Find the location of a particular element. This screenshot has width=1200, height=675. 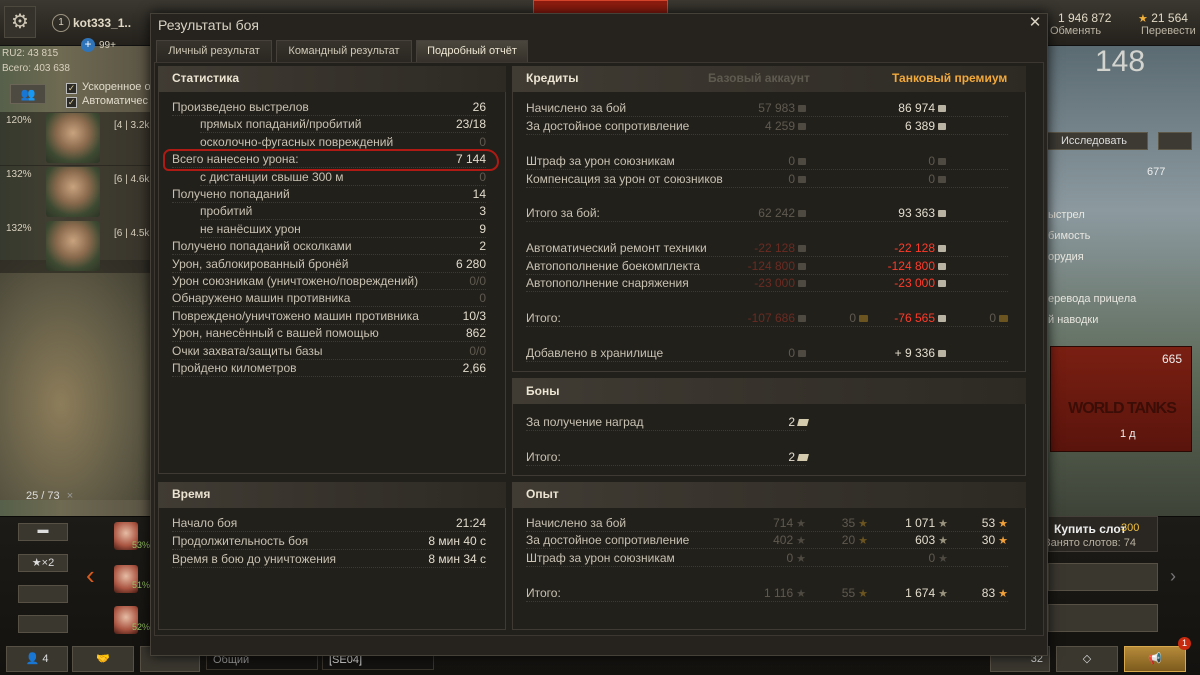

checkbox-accelerated-label: Ускоренное о is located at coordinates (116, 87).